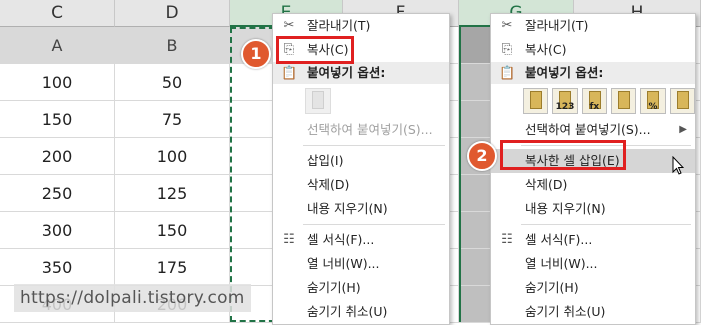  Describe the element at coordinates (172, 193) in the screenshot. I see `cell: 125` at that location.